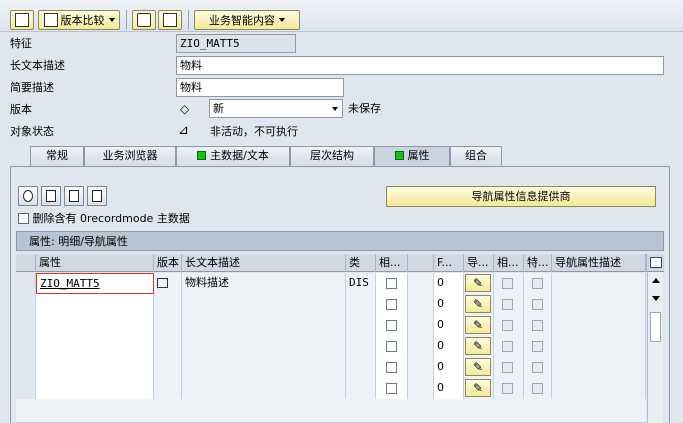  Describe the element at coordinates (331, 283) in the screenshot. I see `table-row: ZIO_MATT5 物料描述 DIS 0 ✎` at that location.